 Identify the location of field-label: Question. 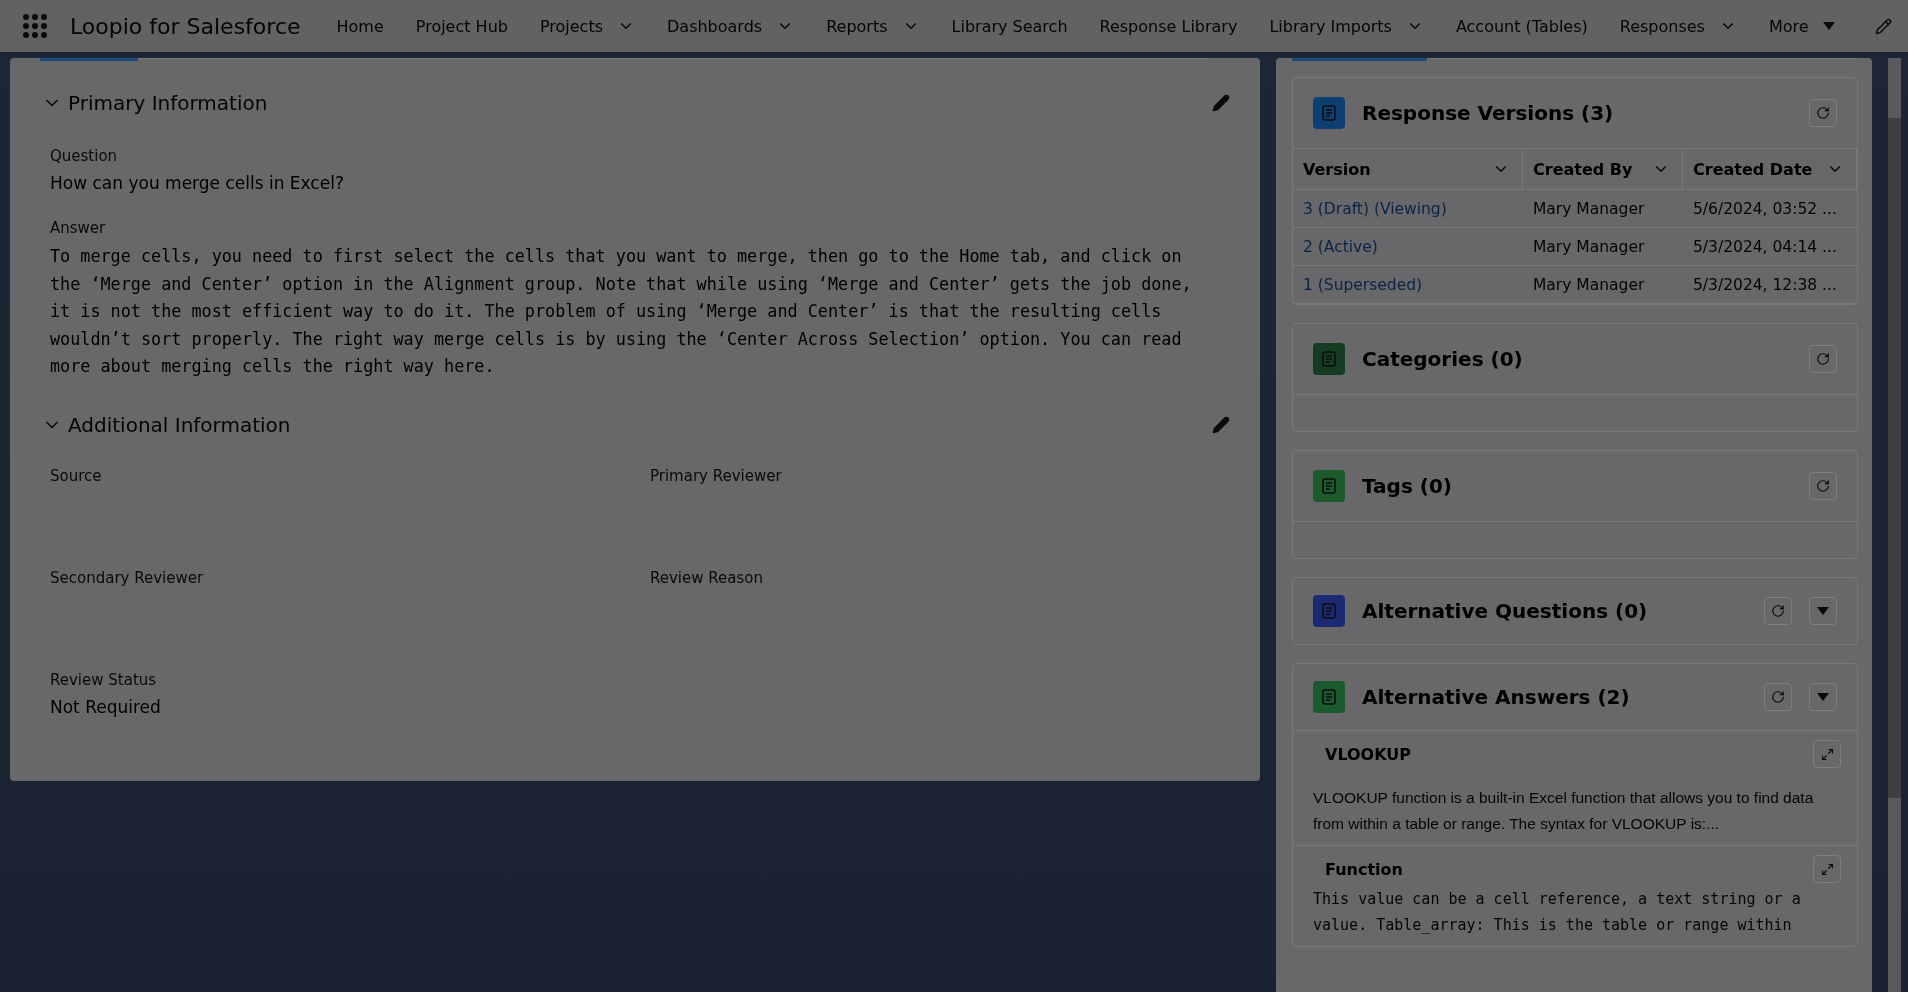
(84, 156).